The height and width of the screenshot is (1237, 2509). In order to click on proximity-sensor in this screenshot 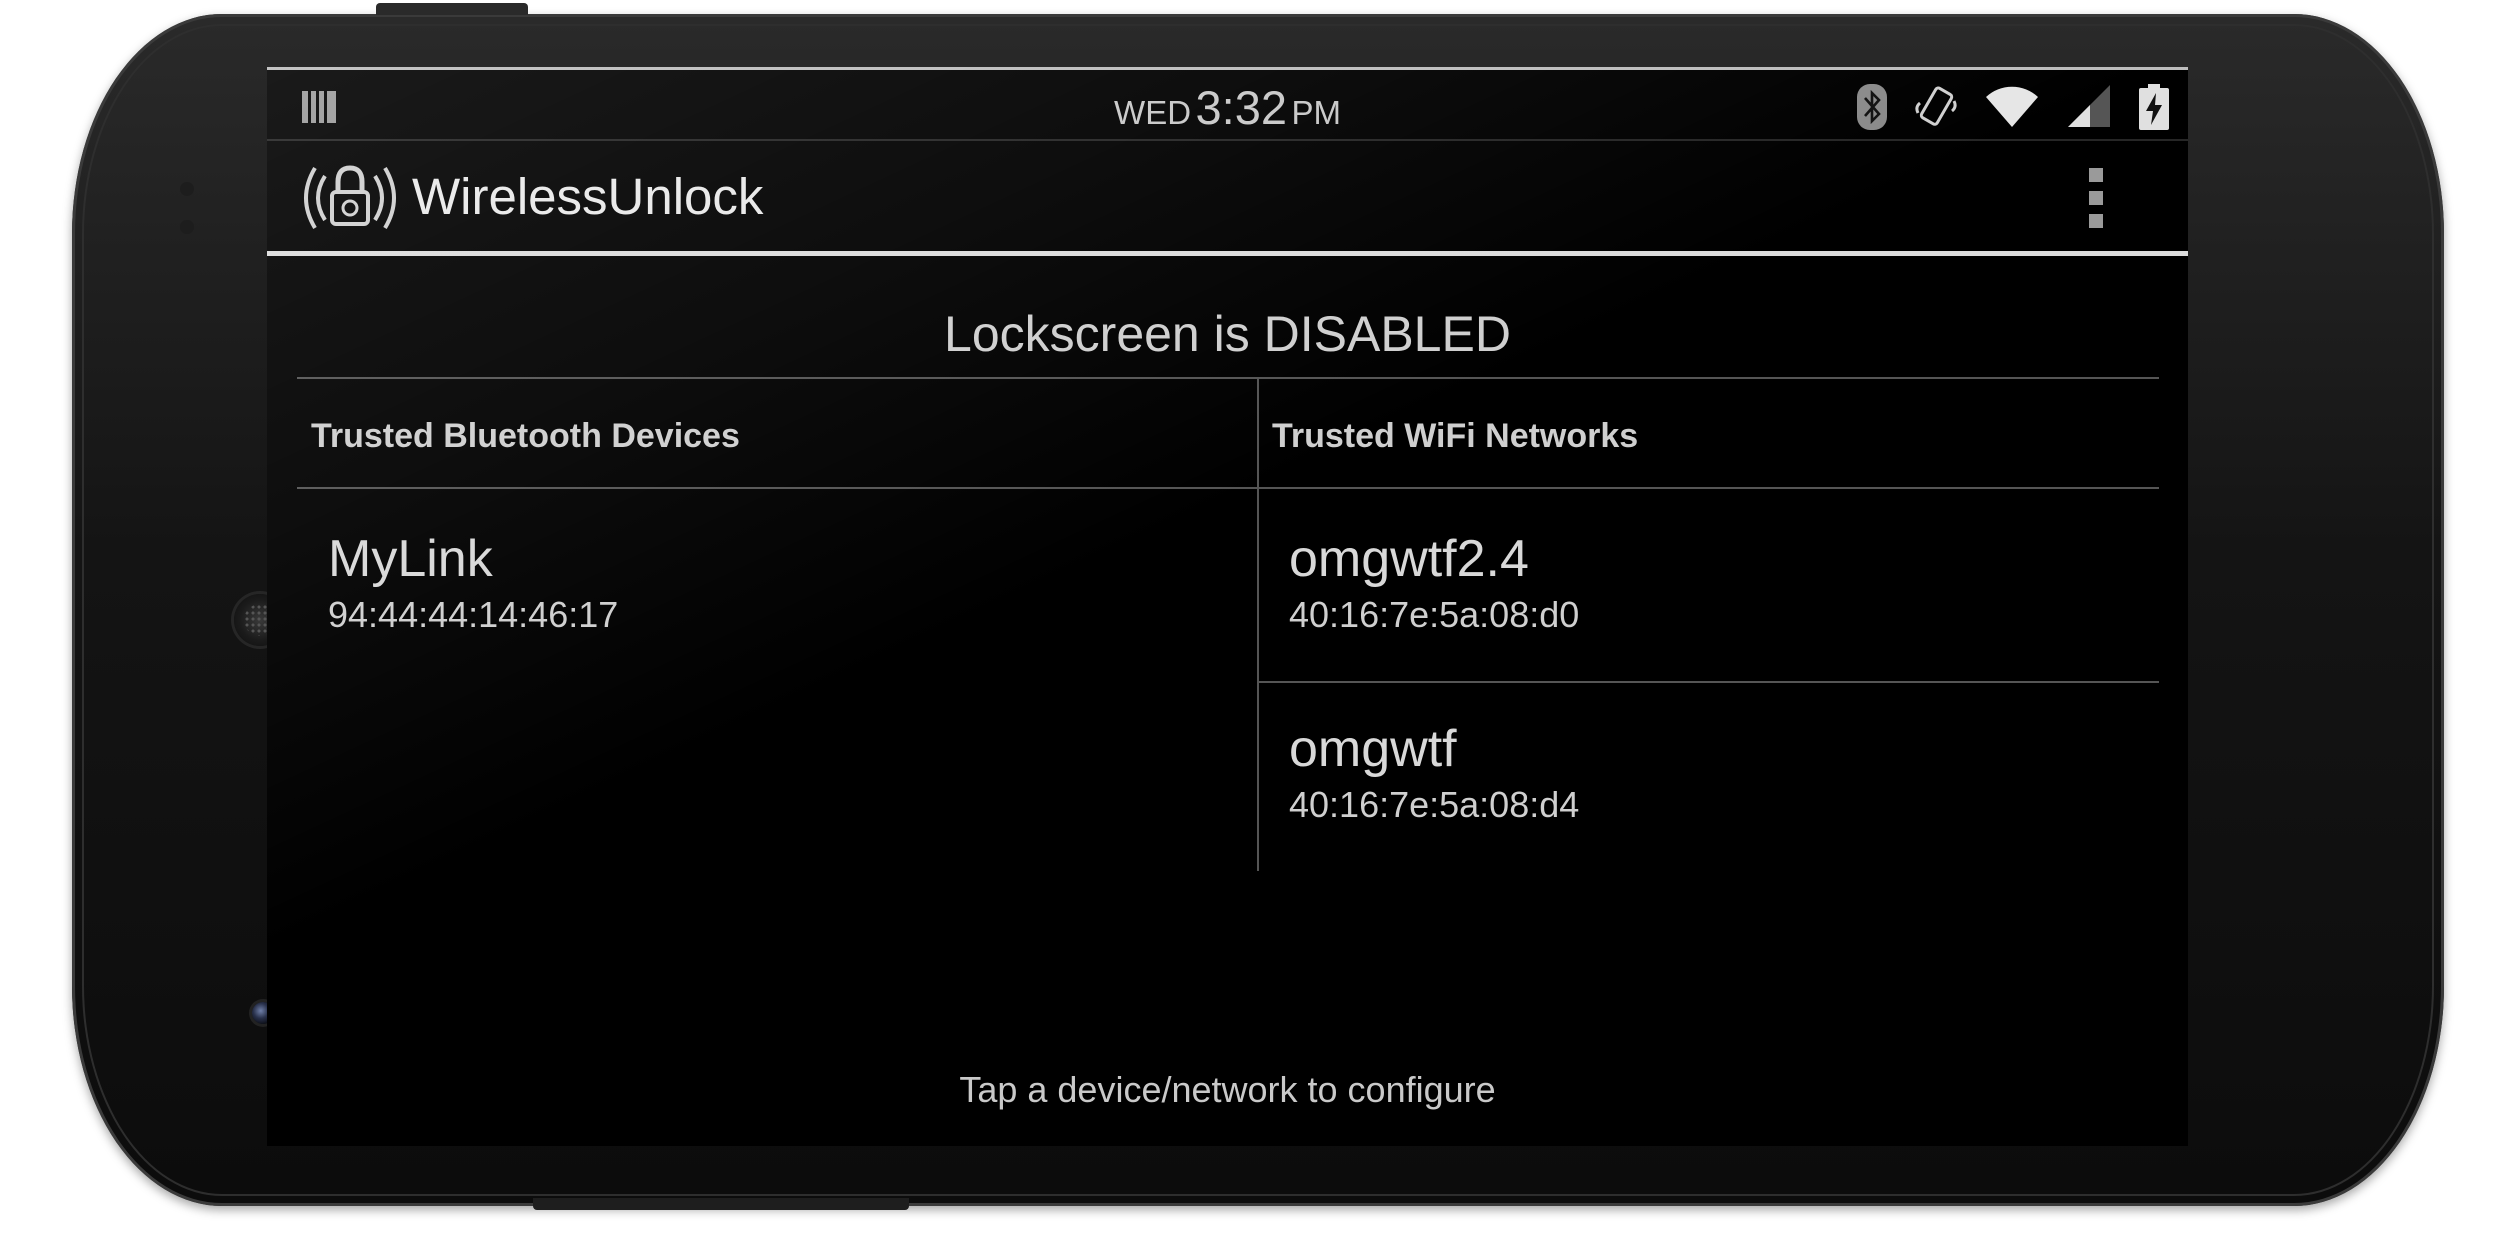, I will do `click(187, 189)`.